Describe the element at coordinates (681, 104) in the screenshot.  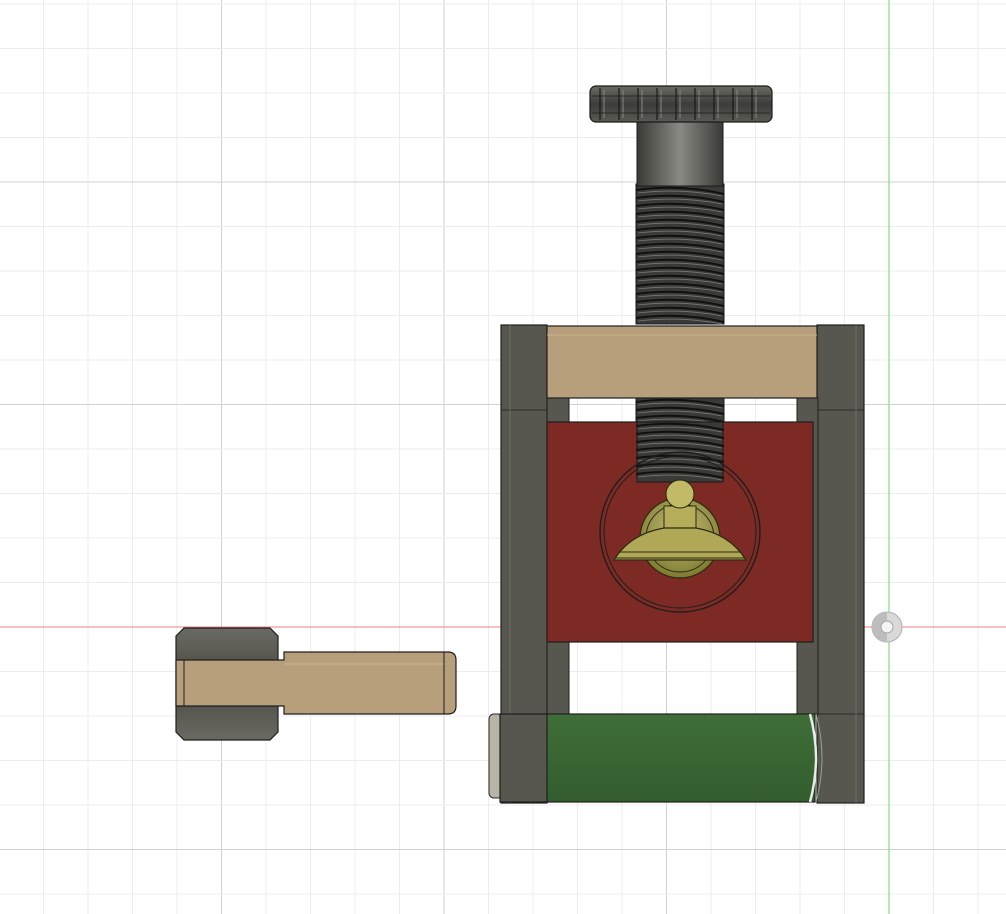
I see `knurled-knob` at that location.